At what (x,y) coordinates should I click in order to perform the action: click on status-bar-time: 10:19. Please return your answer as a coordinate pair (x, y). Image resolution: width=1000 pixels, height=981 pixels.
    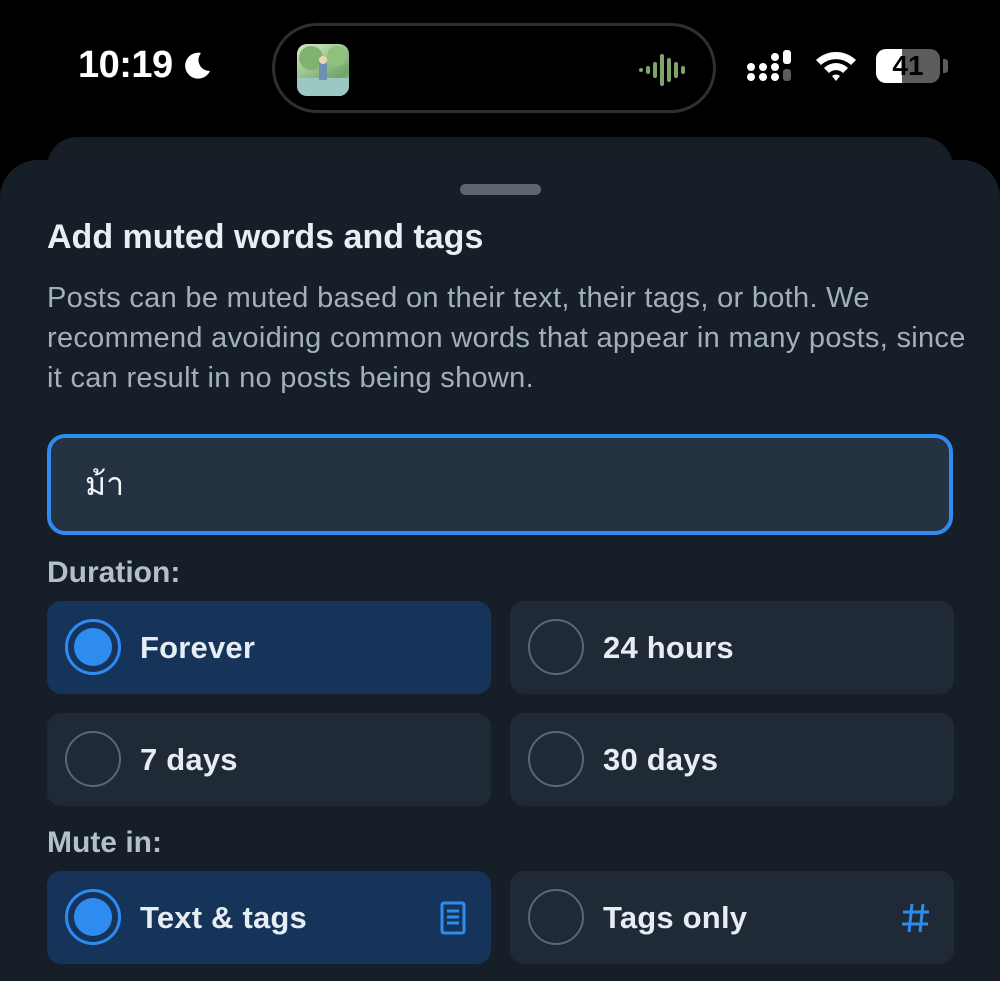
    Looking at the image, I should click on (145, 65).